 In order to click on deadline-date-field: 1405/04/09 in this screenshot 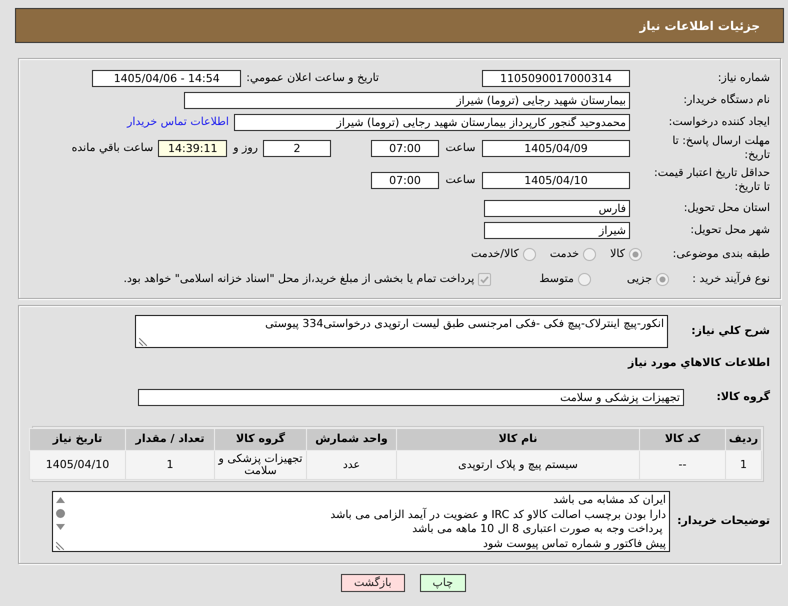, I will do `click(556, 148)`.